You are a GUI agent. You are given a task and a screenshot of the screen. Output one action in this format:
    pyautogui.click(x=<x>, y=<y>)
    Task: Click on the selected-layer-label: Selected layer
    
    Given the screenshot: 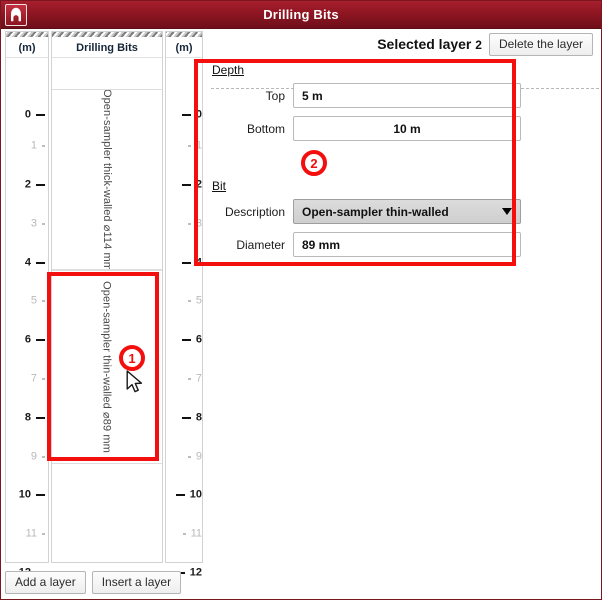 What is the action you would take?
    pyautogui.click(x=424, y=44)
    